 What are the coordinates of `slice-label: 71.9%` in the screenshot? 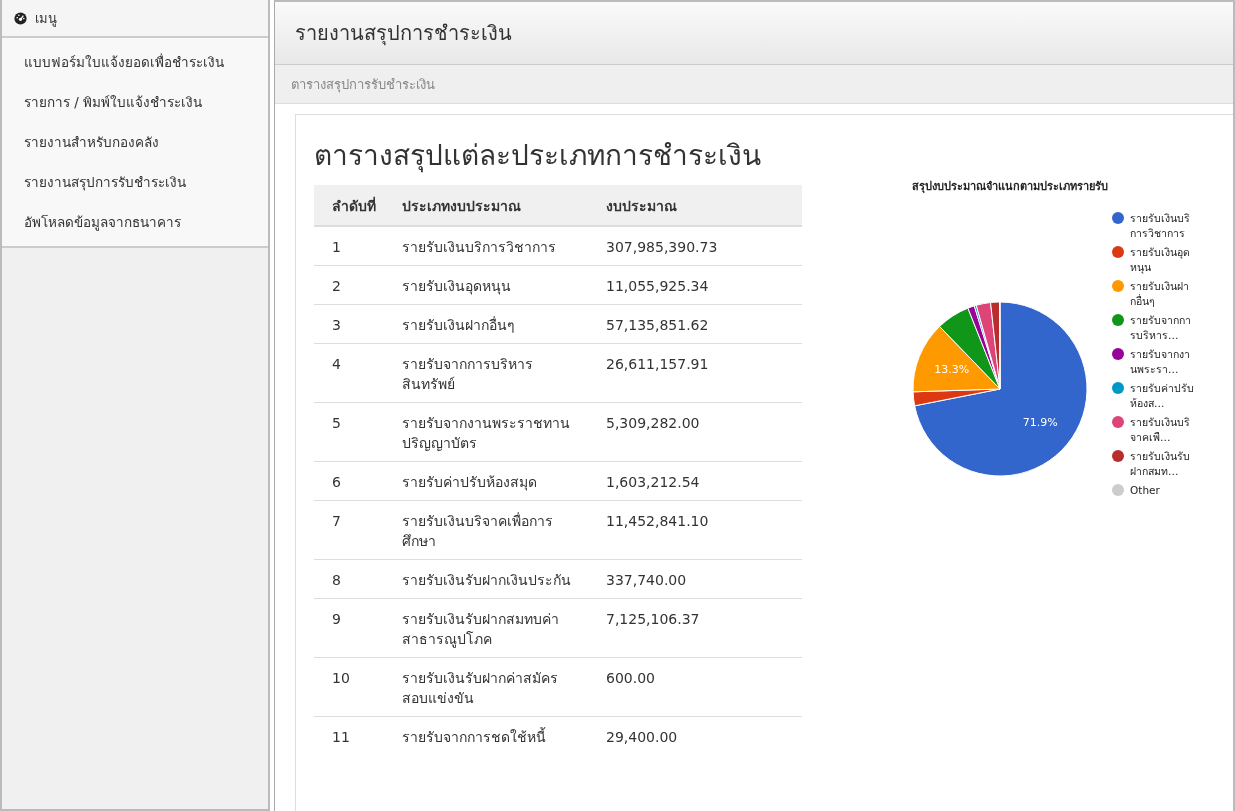 It's located at (1040, 423).